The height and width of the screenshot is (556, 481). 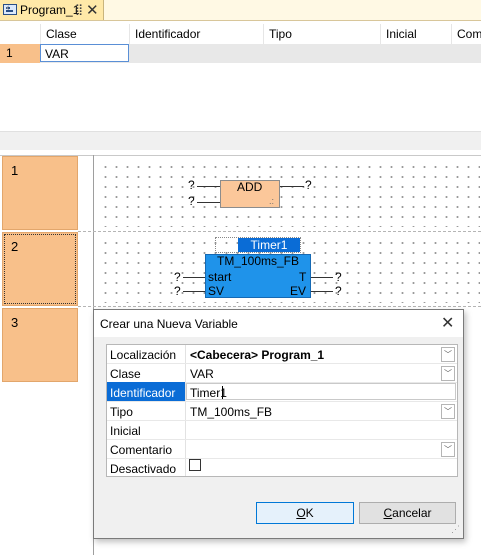 What do you see at coordinates (290, 194) in the screenshot?
I see `rung-grid` at bounding box center [290, 194].